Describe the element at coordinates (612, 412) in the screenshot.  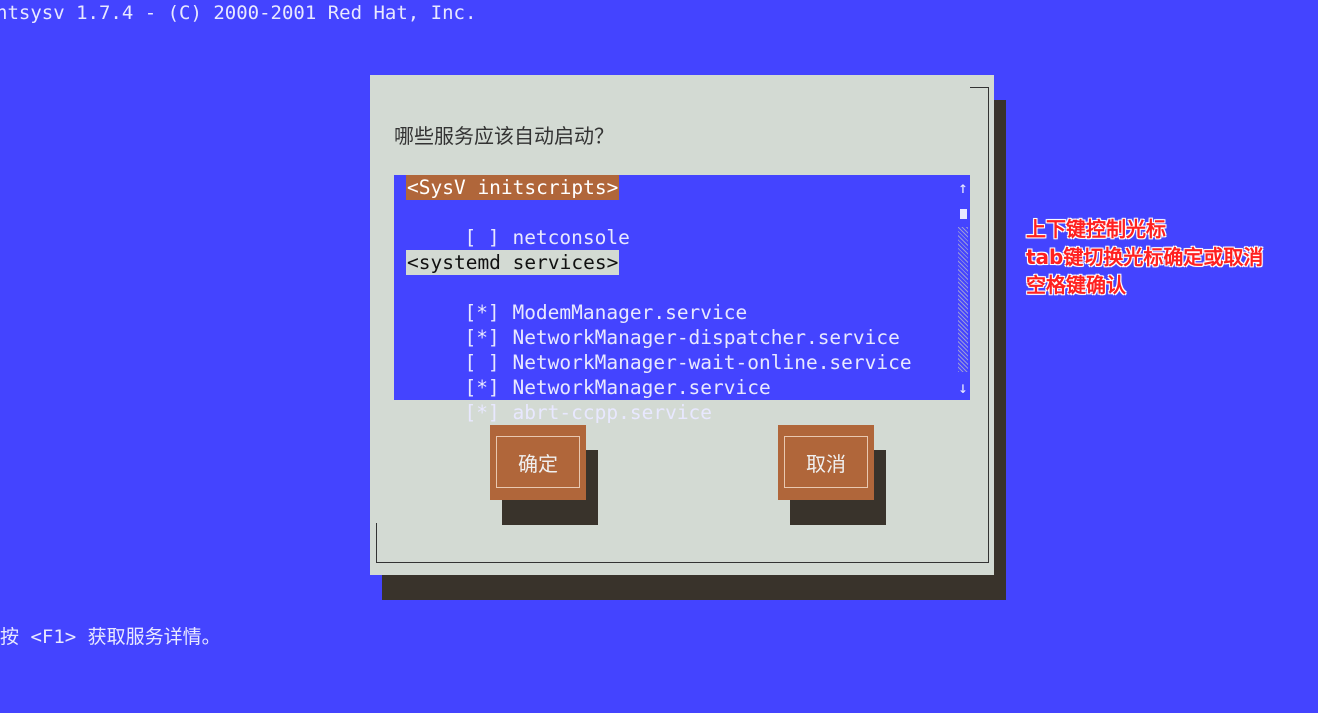
I see `service-name: abrt-ccpp.service` at that location.